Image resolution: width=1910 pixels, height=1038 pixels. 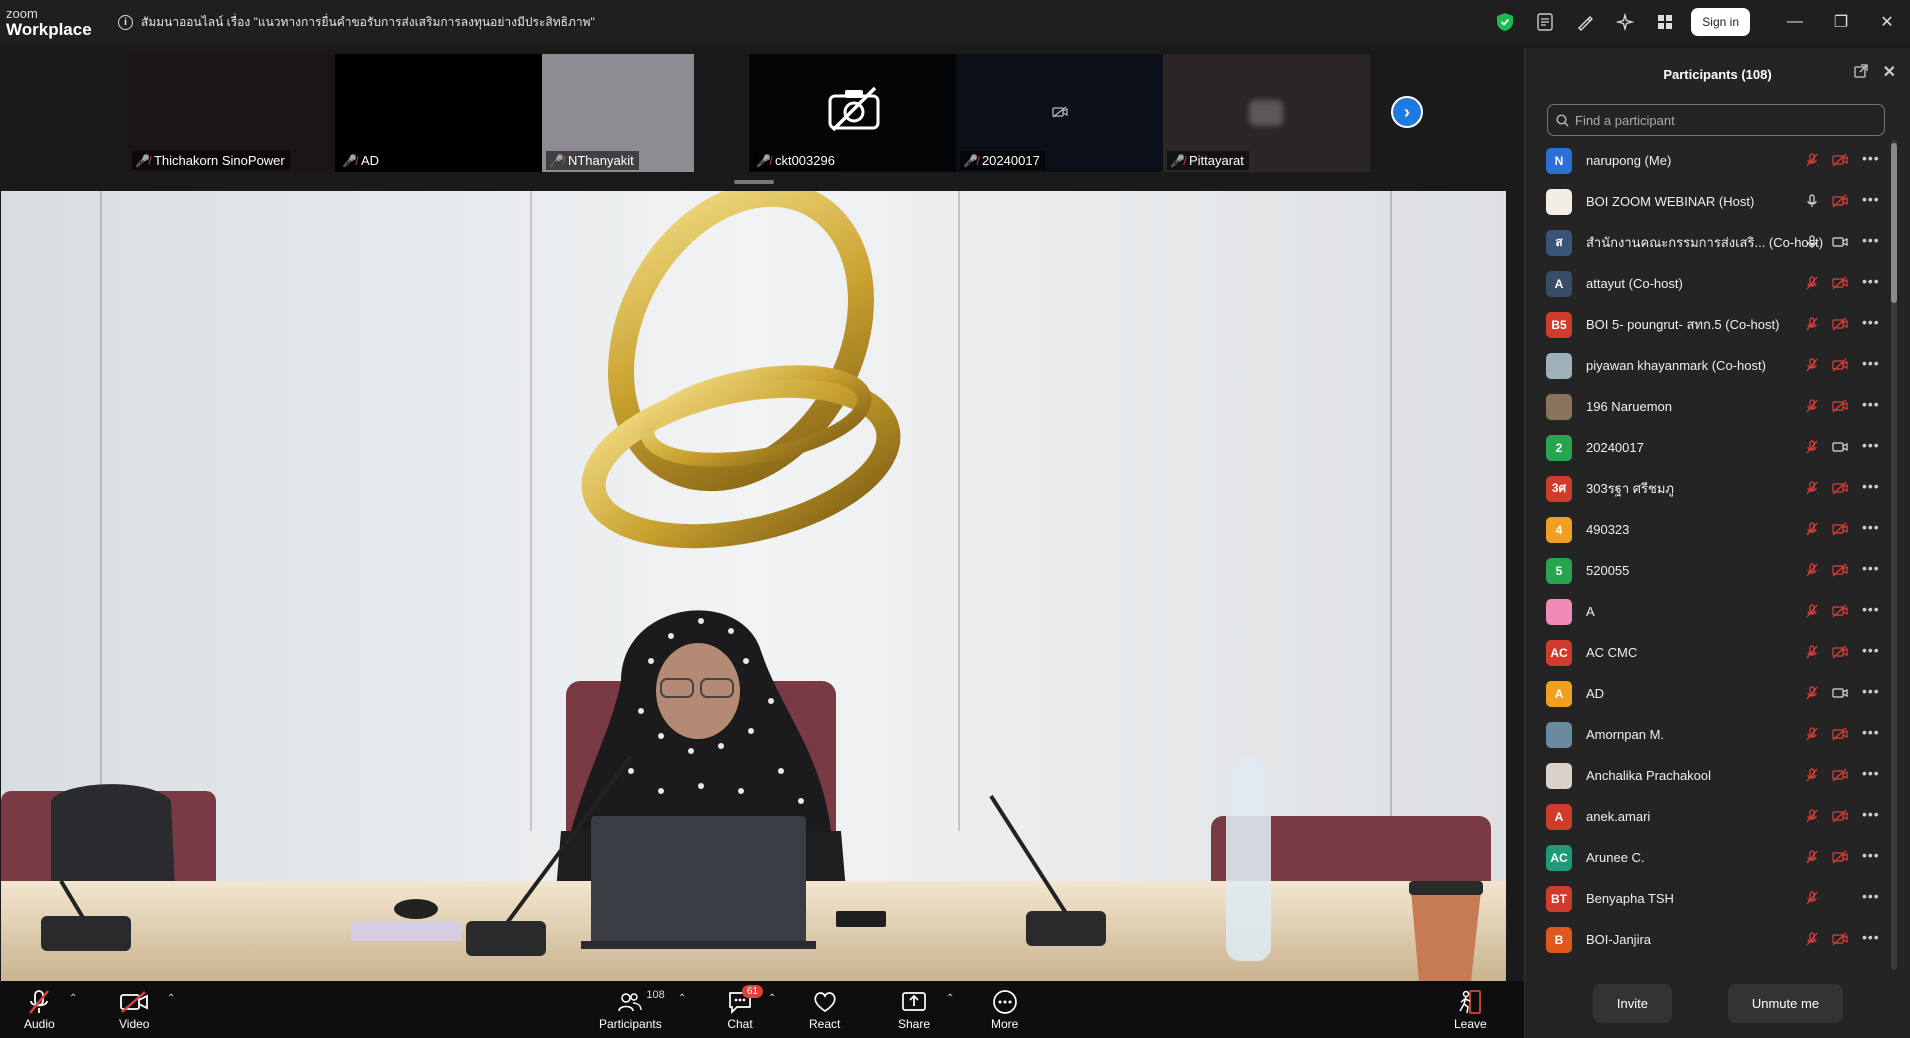 What do you see at coordinates (1505, 22) in the screenshot?
I see `shield-icon` at bounding box center [1505, 22].